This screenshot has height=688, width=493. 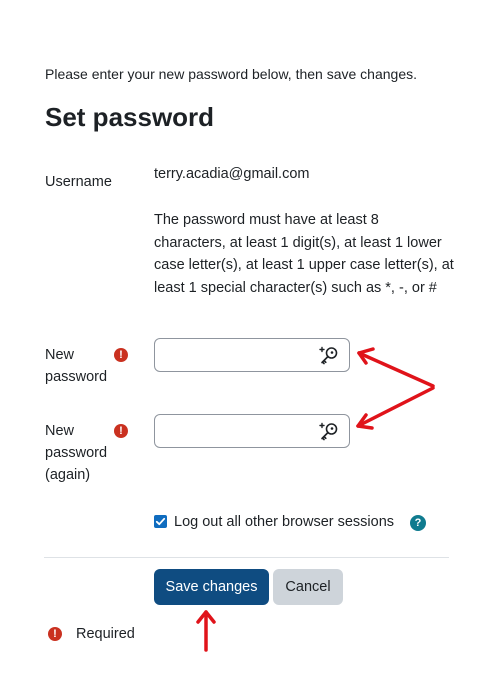 What do you see at coordinates (130, 117) in the screenshot?
I see `page-title: Set password` at bounding box center [130, 117].